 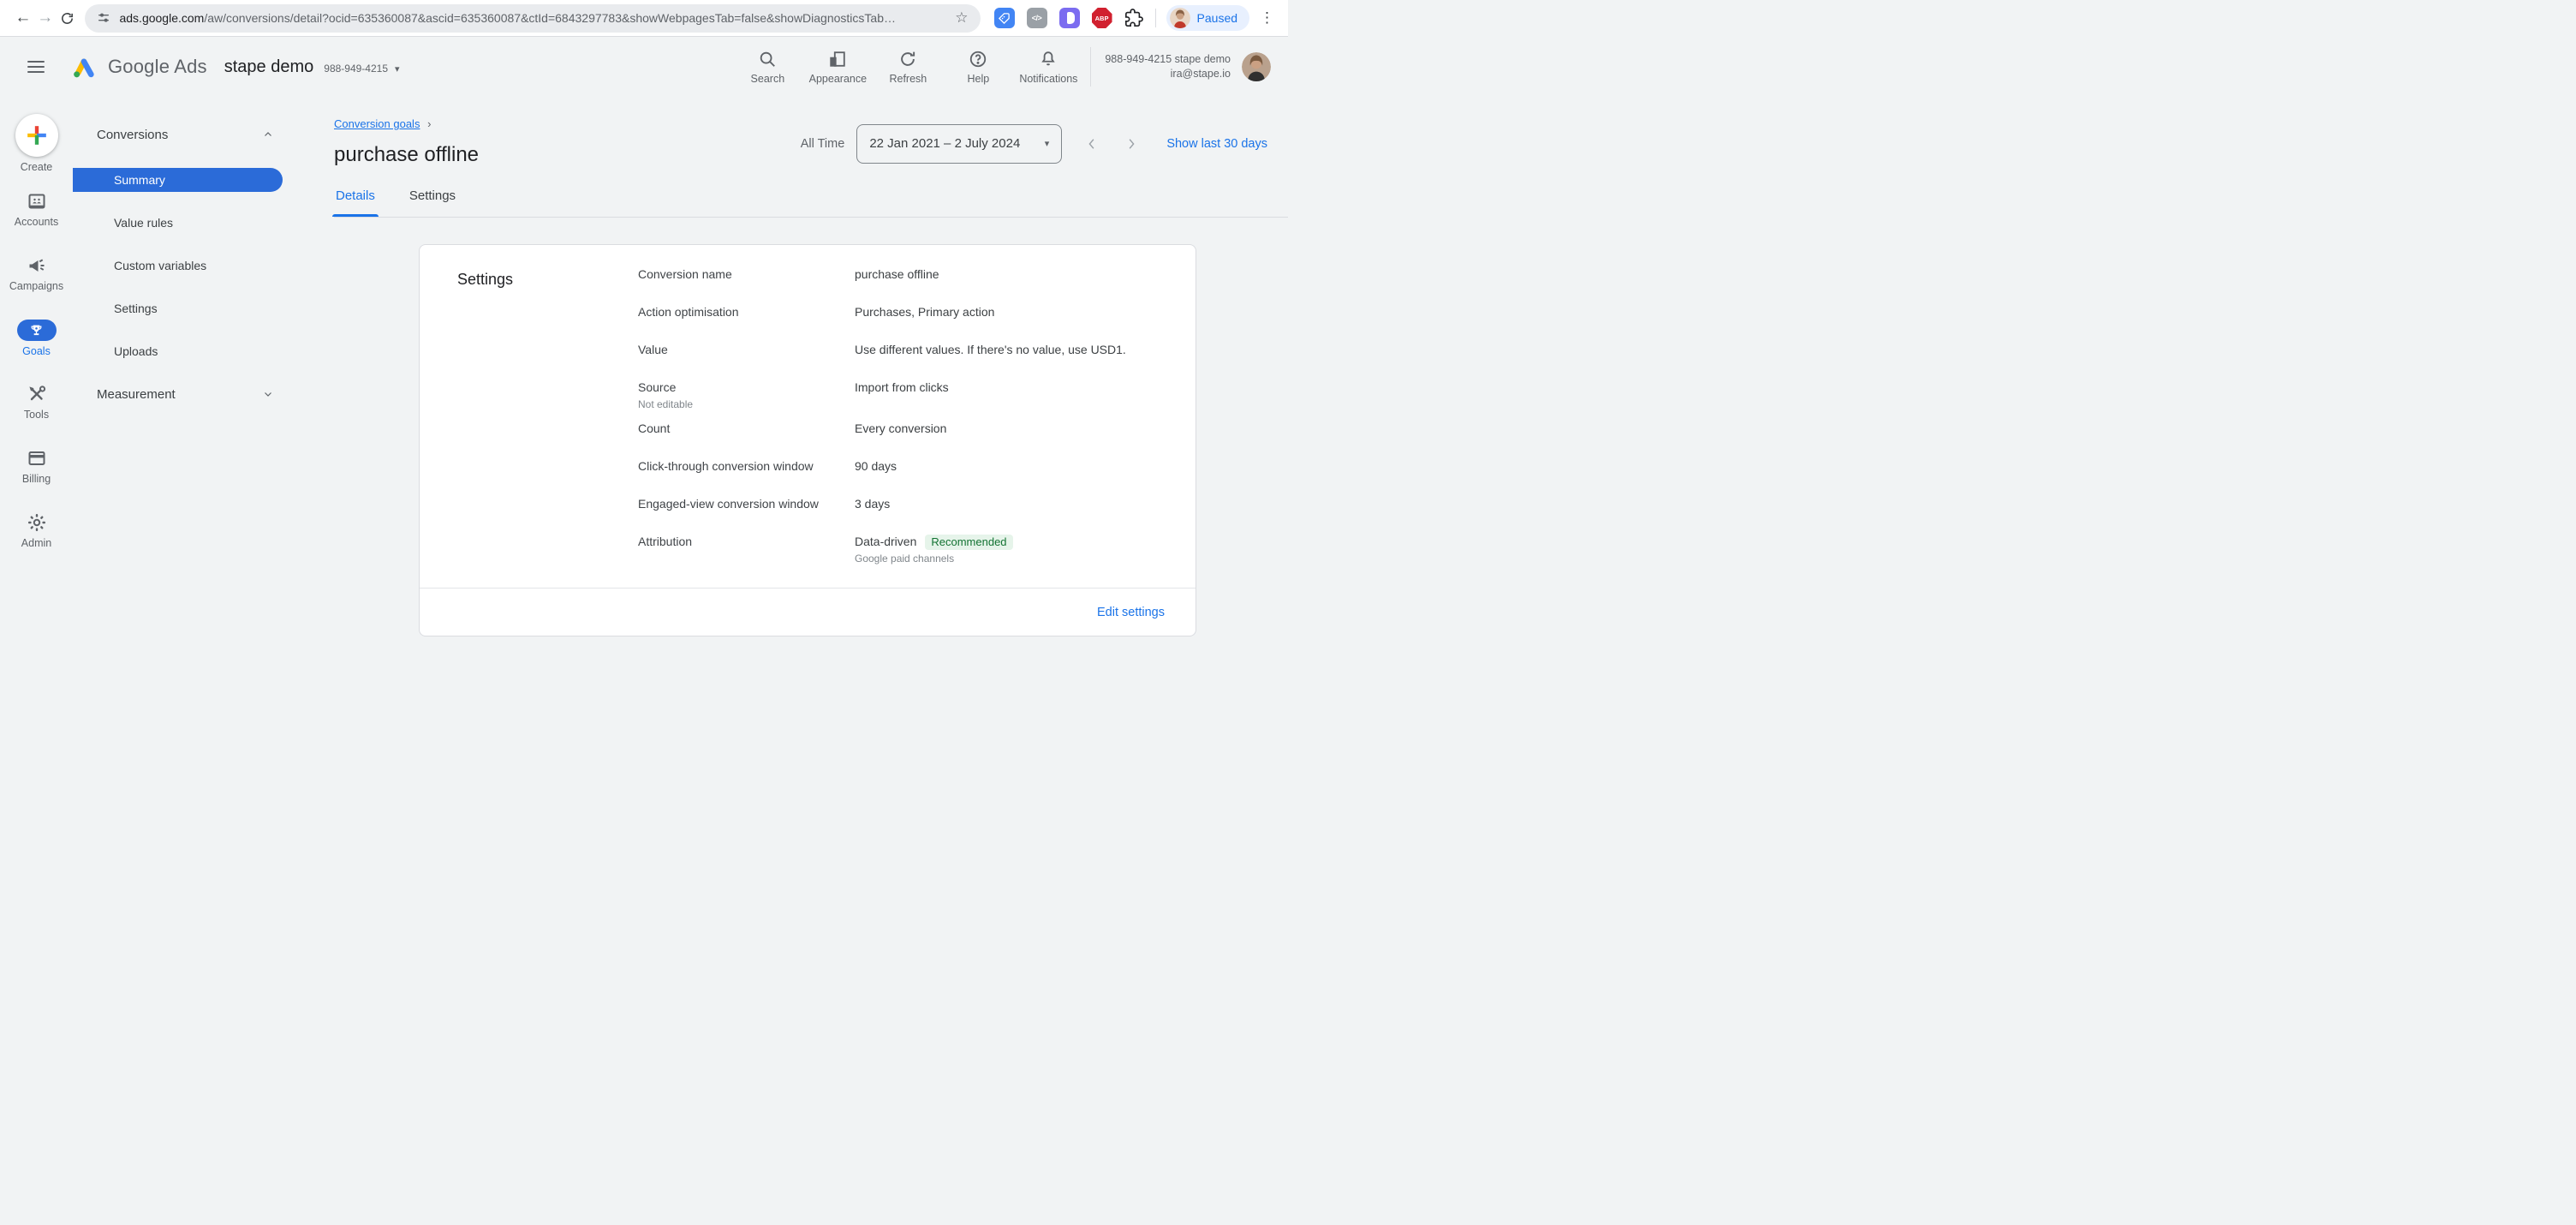 I want to click on rail-label: Accounts, so click(x=36, y=222).